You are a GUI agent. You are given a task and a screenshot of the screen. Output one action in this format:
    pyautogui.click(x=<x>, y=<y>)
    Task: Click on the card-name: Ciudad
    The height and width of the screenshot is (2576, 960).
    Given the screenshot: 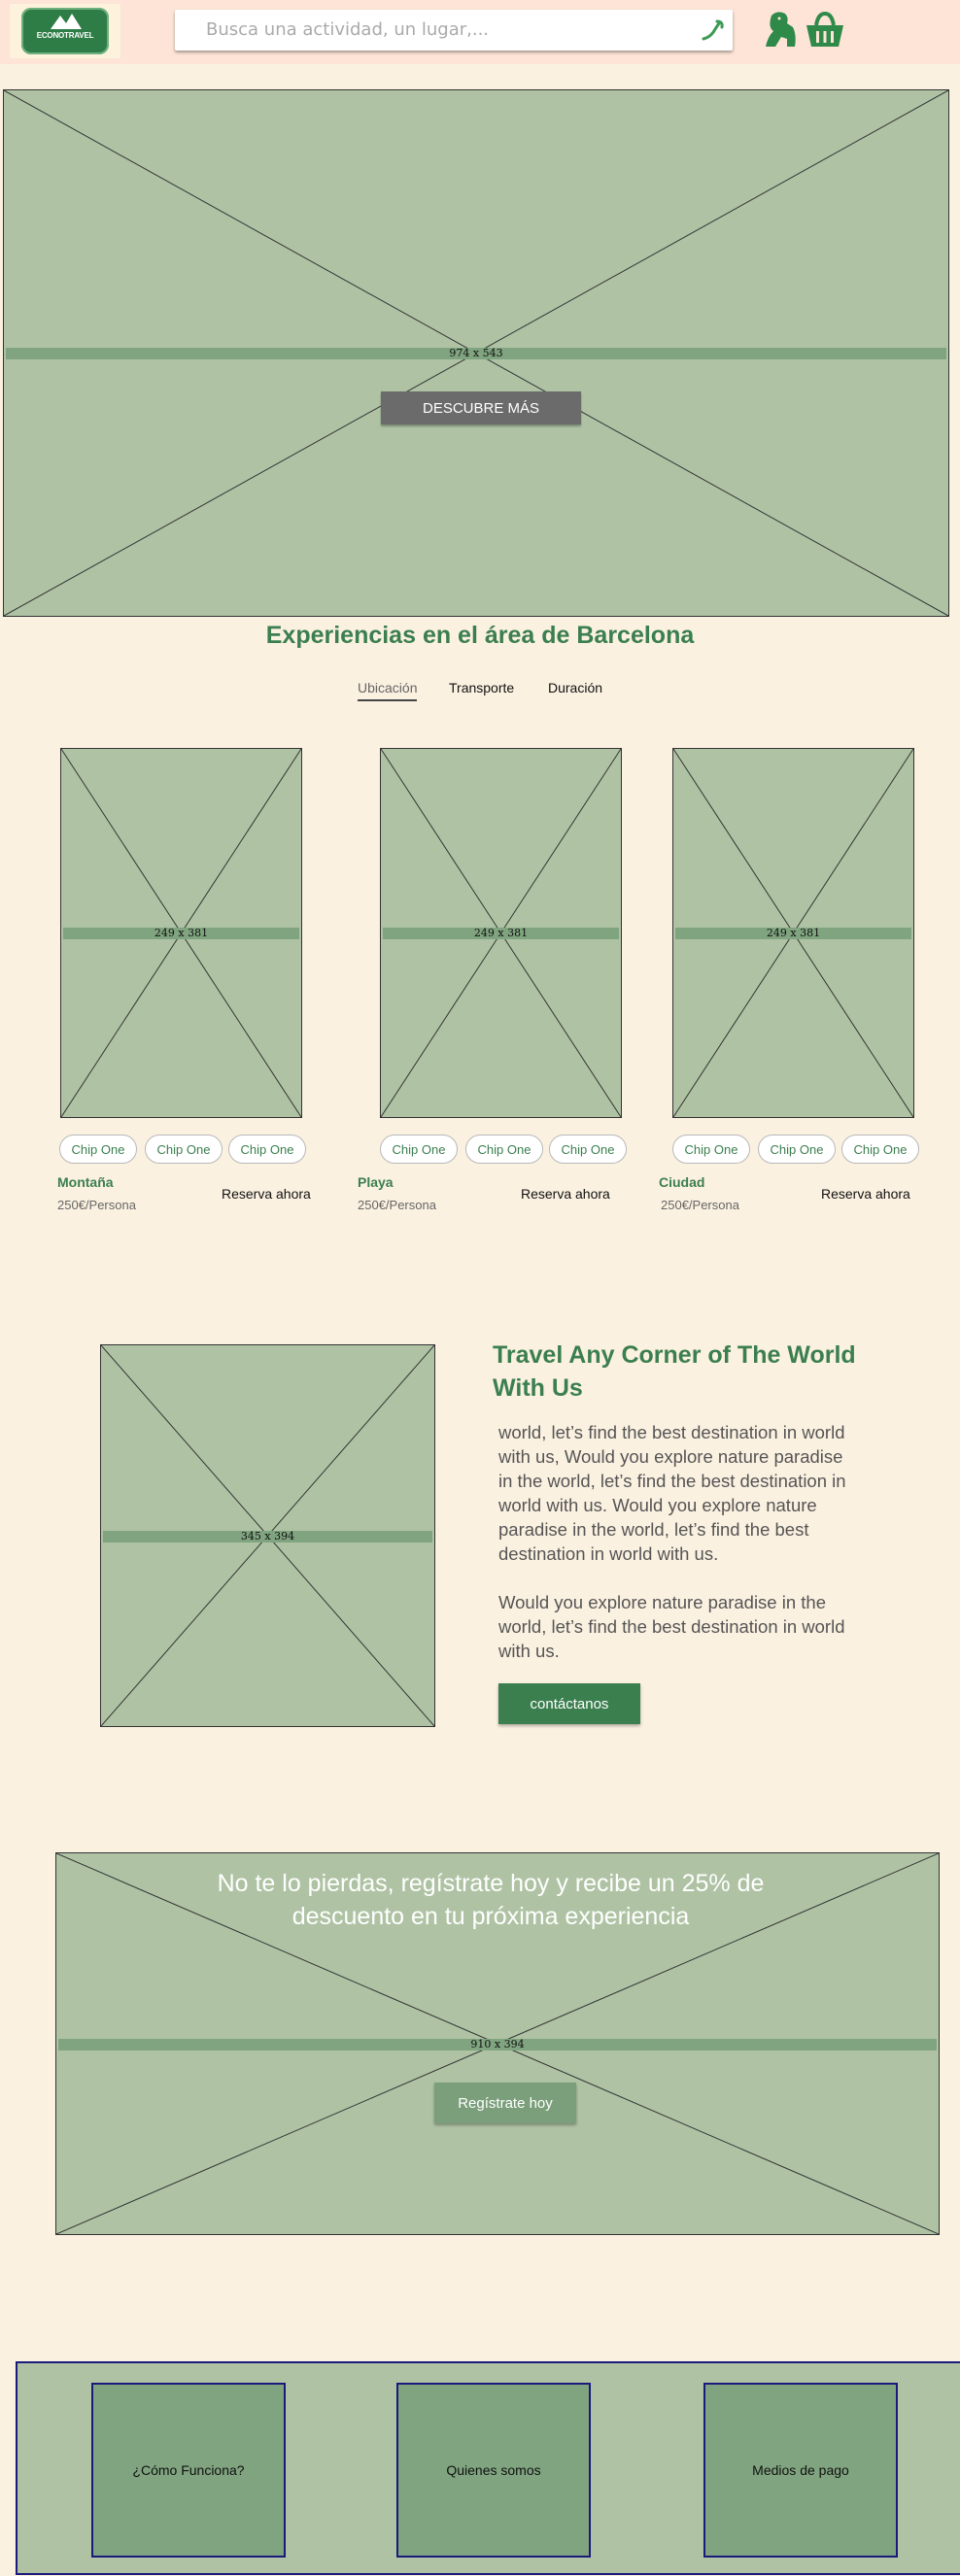 What is the action you would take?
    pyautogui.click(x=682, y=1182)
    